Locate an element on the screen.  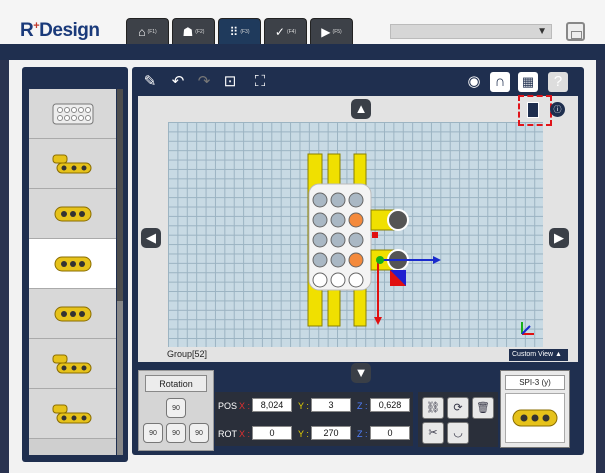
plate-part-icon is located at coordinates (72, 113).